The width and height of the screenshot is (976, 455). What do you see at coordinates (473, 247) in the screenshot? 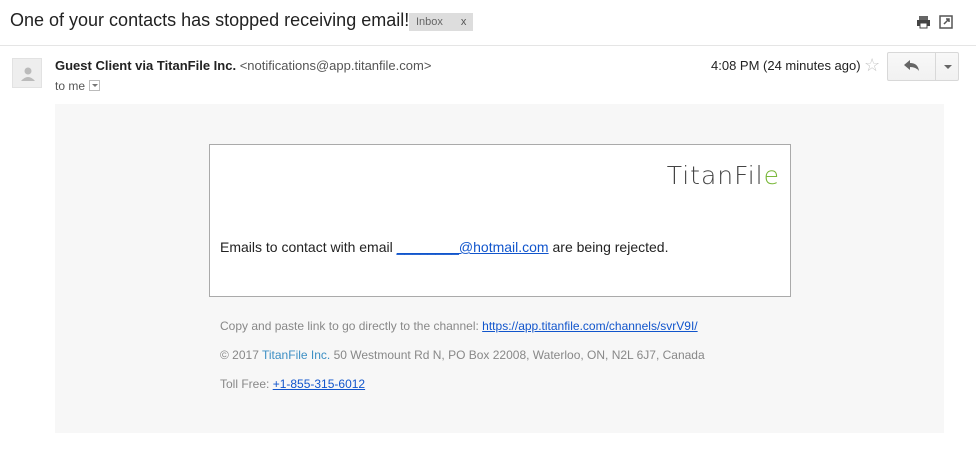
I see `contact-email-link: ________@hotmail.com` at bounding box center [473, 247].